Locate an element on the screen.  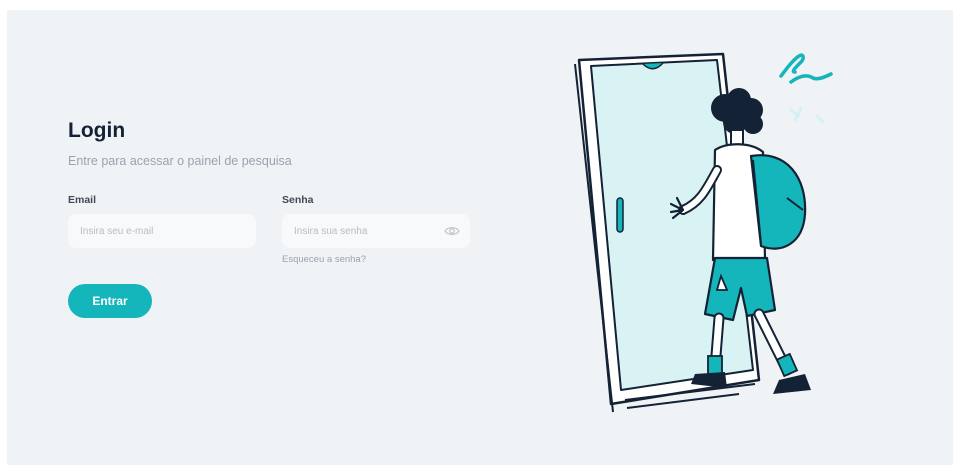
email-label: Email is located at coordinates (82, 200).